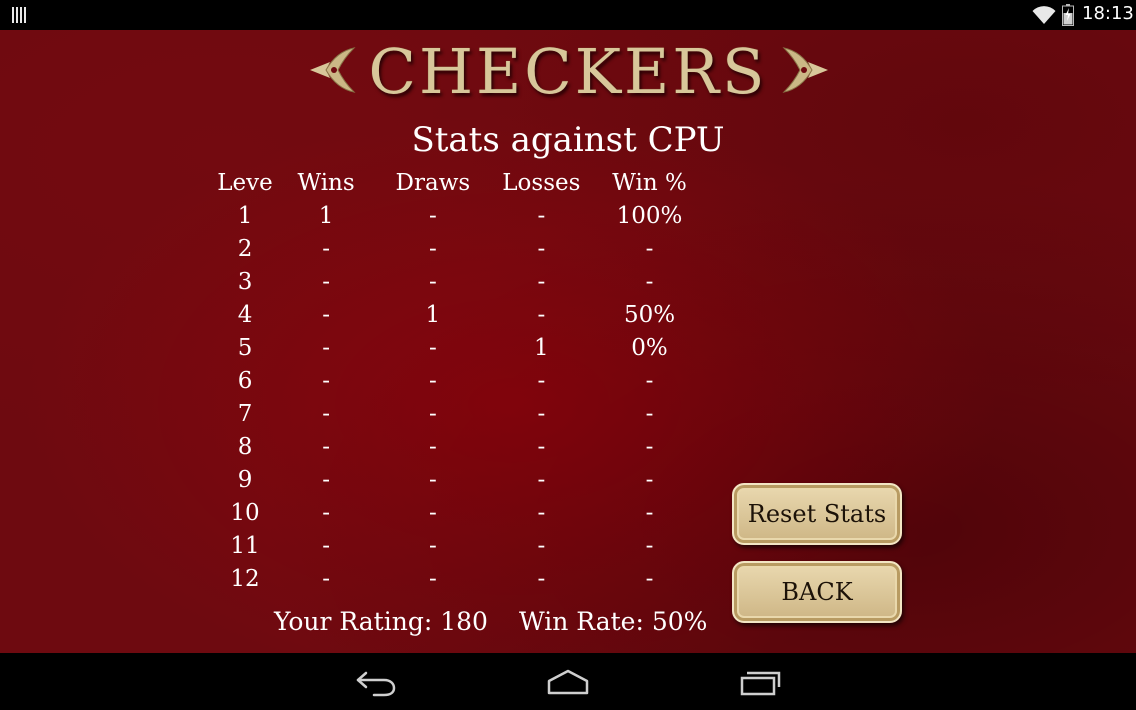 The image size is (1136, 710). What do you see at coordinates (649, 348) in the screenshot?
I see `cell-win-percent: 0%` at bounding box center [649, 348].